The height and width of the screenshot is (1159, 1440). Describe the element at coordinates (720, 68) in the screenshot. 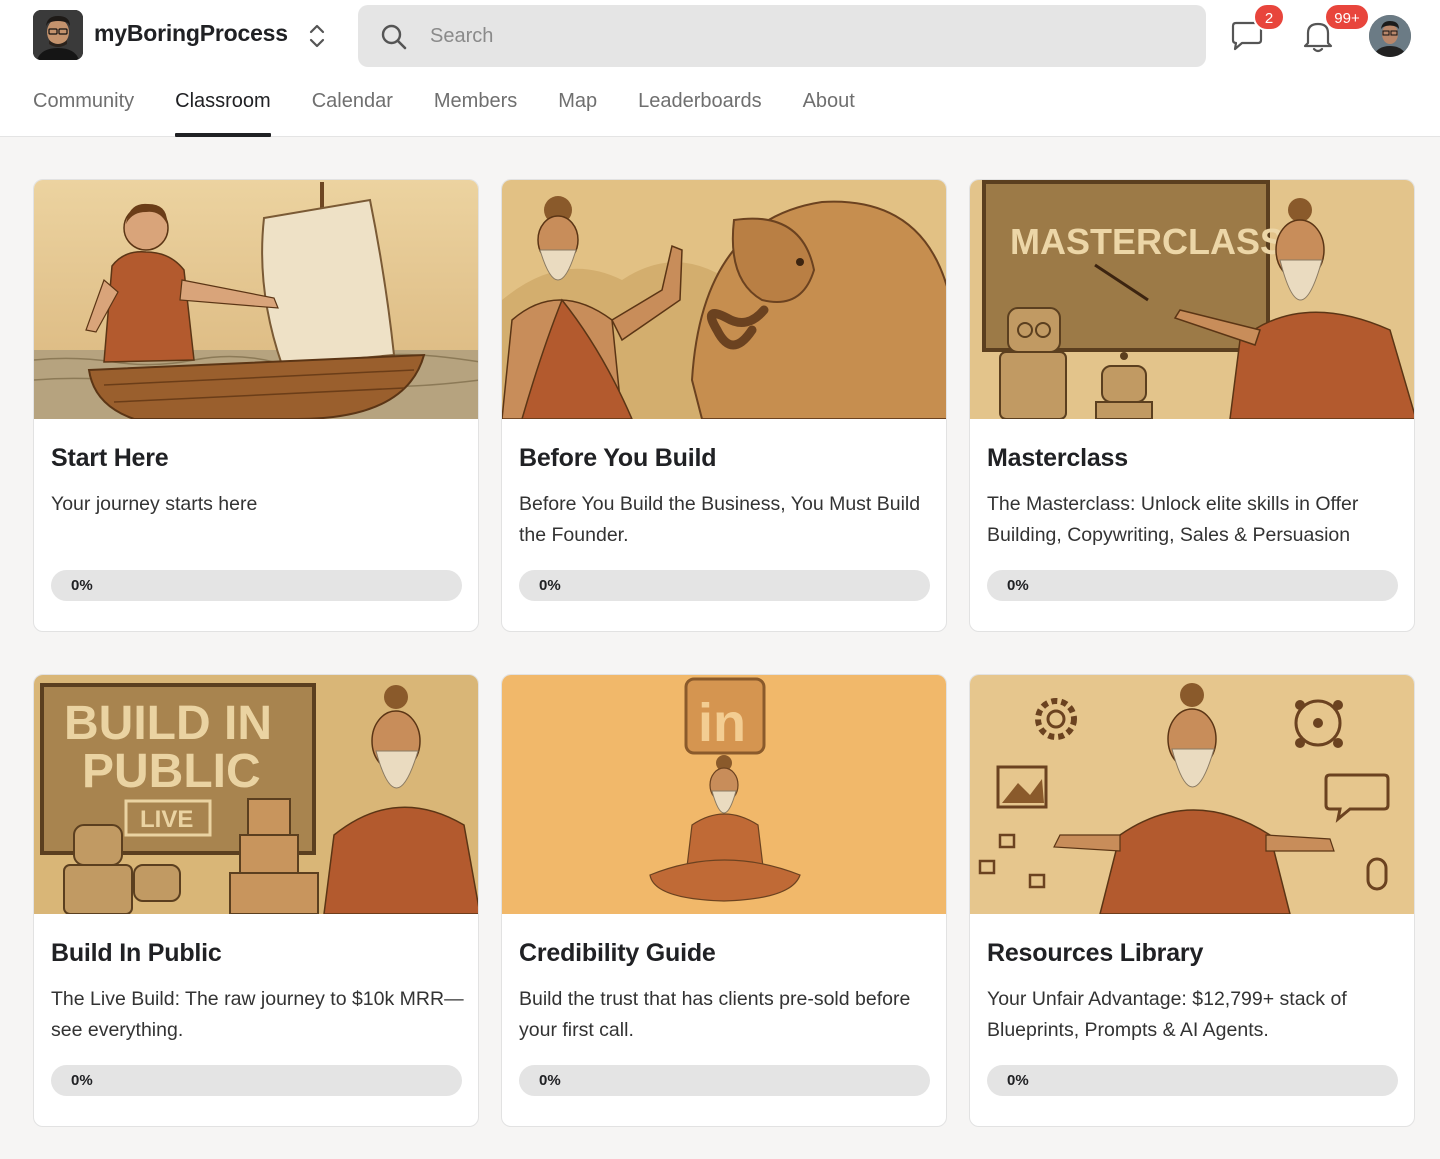

I see `top-header: myBoringProcess 2 99+` at that location.